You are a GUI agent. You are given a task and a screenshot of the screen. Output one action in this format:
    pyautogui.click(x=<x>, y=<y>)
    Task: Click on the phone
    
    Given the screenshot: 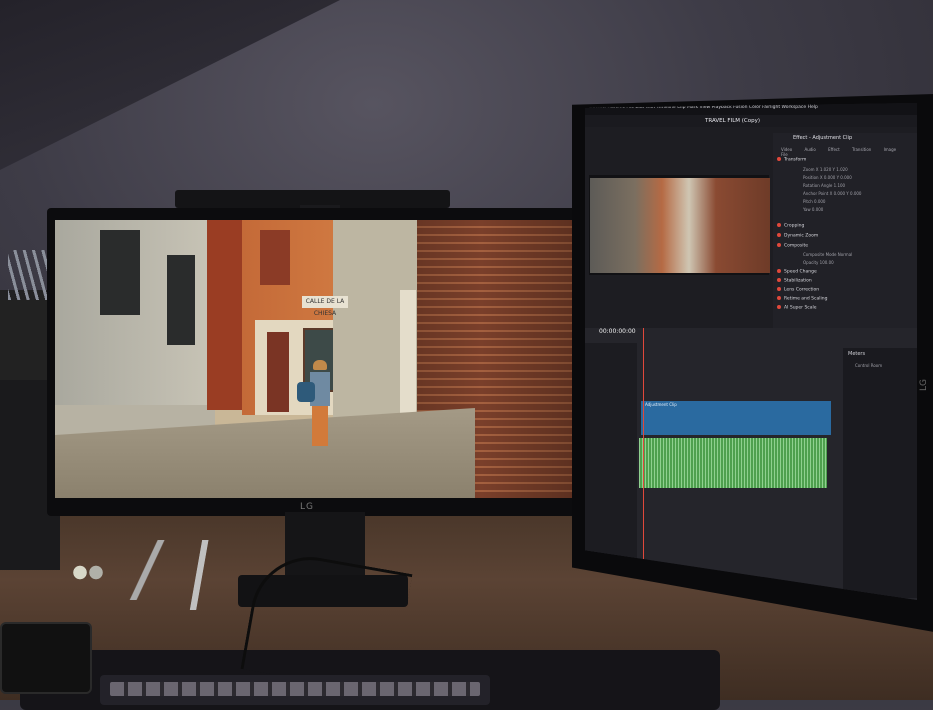 What is the action you would take?
    pyautogui.click(x=46, y=658)
    